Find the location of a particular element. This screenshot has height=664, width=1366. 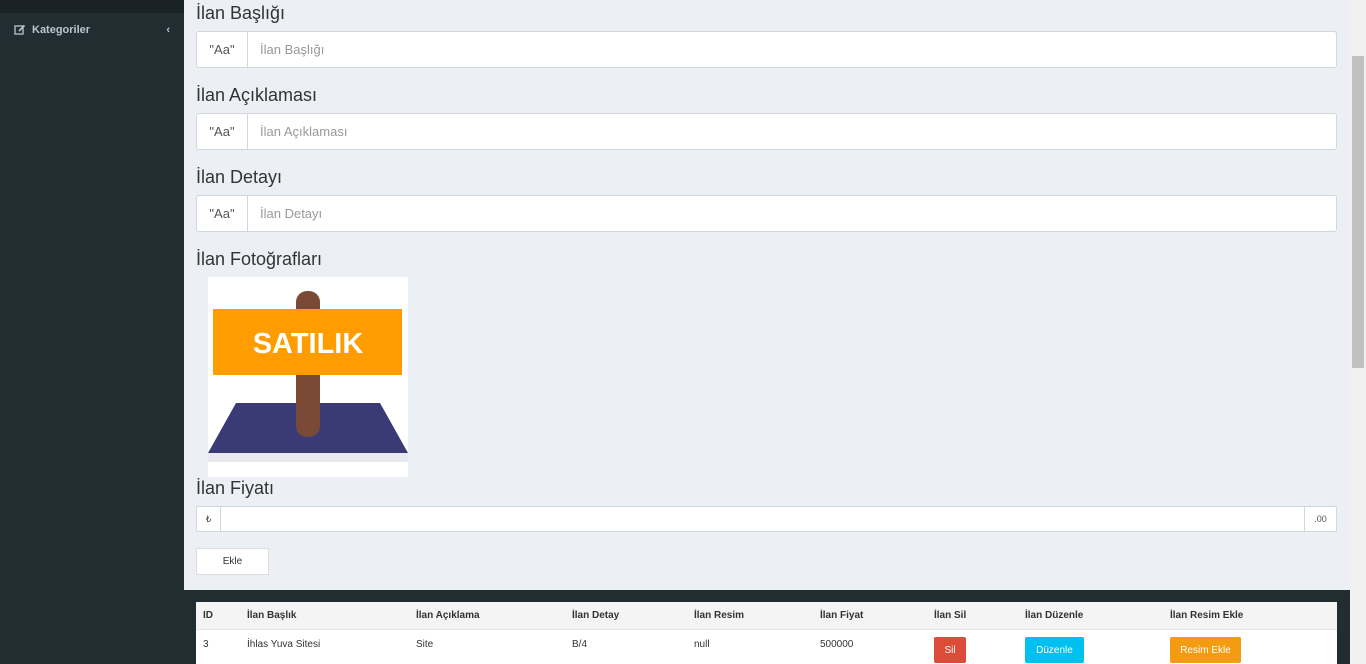

delete-button: Sil is located at coordinates (950, 650).